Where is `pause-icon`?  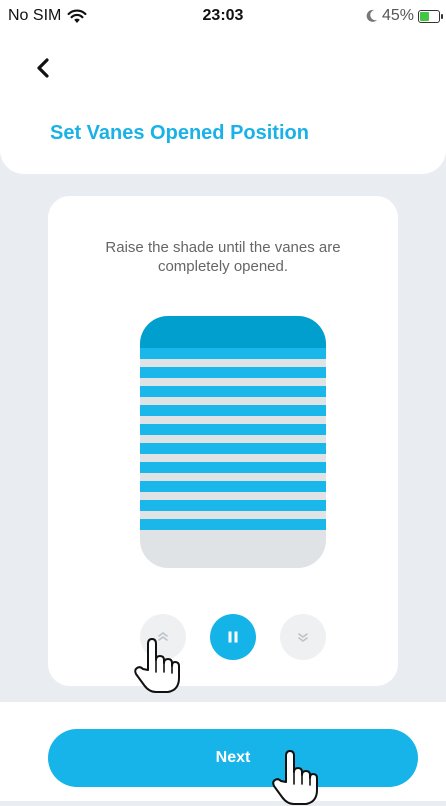 pause-icon is located at coordinates (233, 637).